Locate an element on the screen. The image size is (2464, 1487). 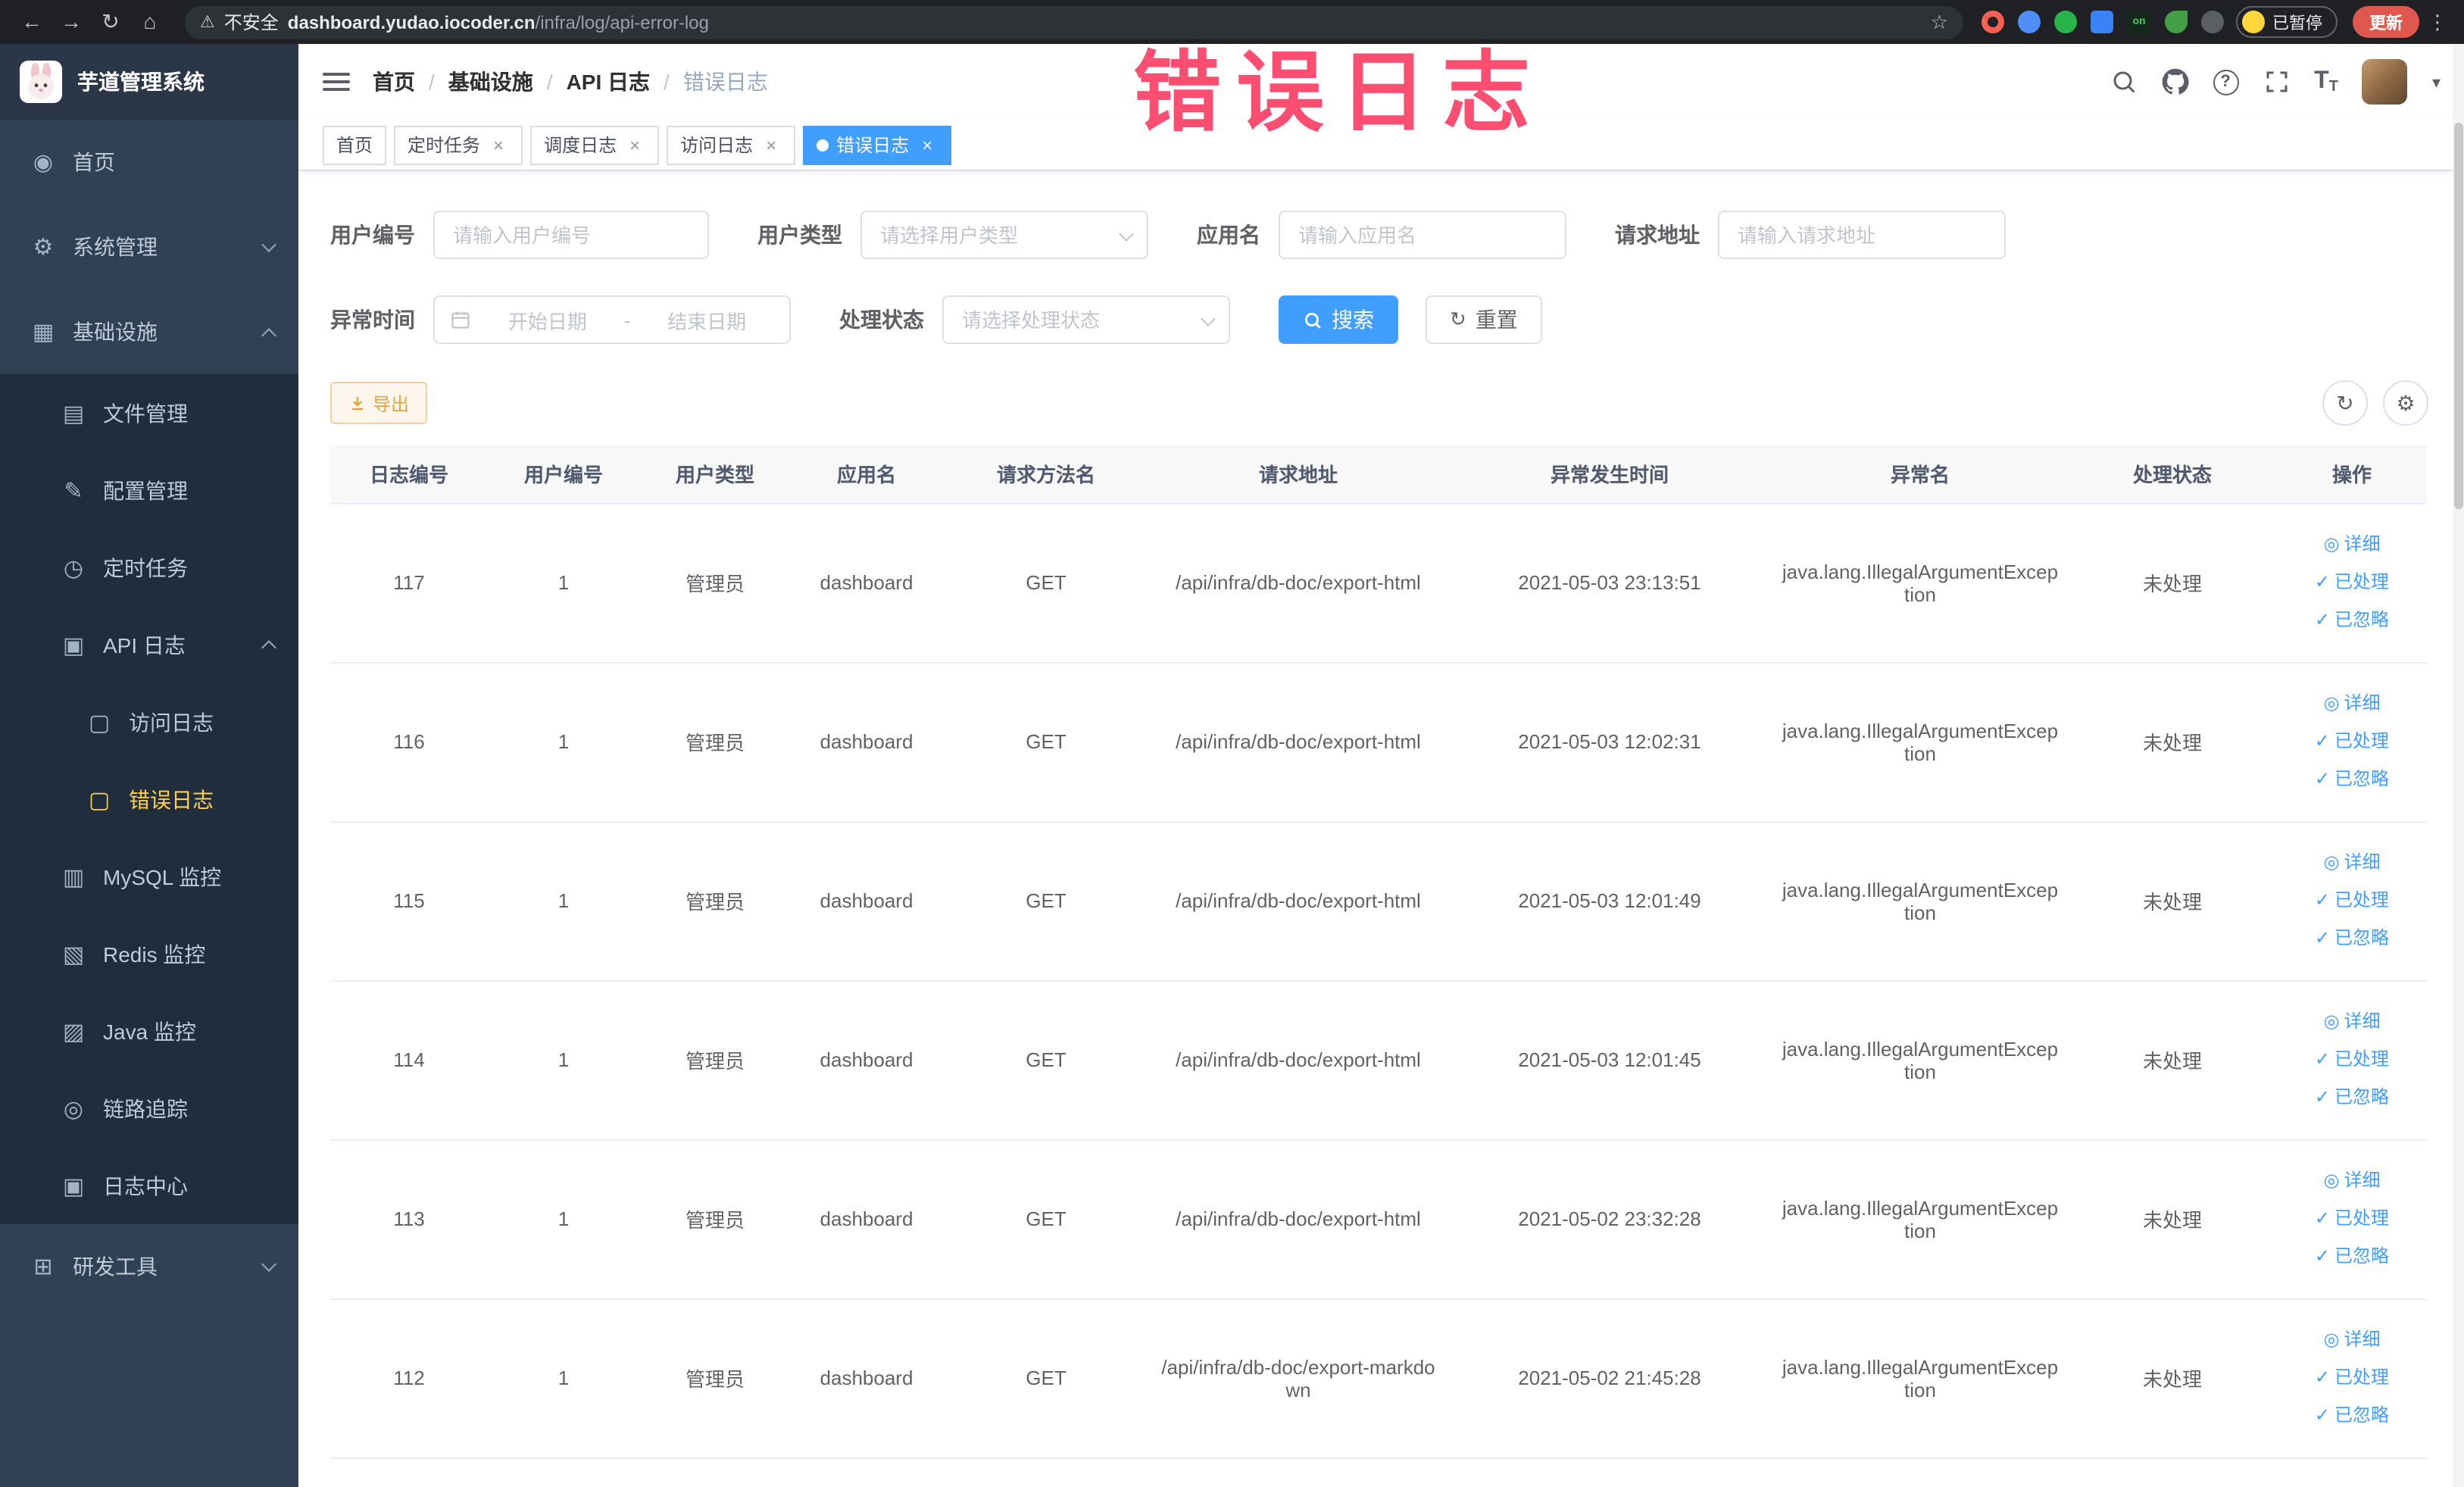
bookmark-star-icon: ☆ is located at coordinates (1939, 22).